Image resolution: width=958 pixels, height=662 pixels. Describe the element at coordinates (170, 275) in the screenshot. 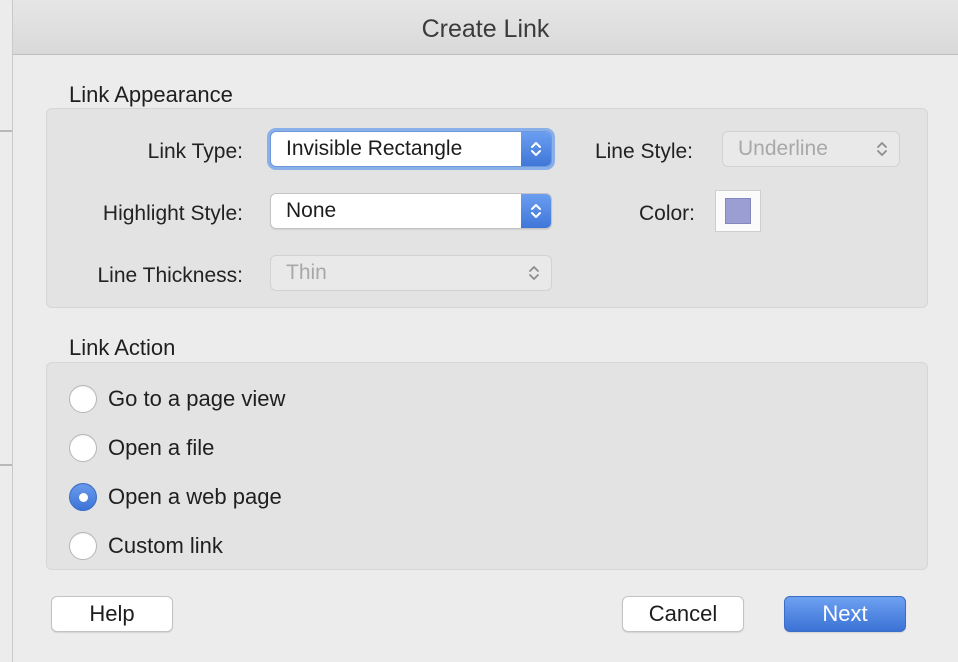

I see `line-thickness-label: Line Thickness:` at that location.